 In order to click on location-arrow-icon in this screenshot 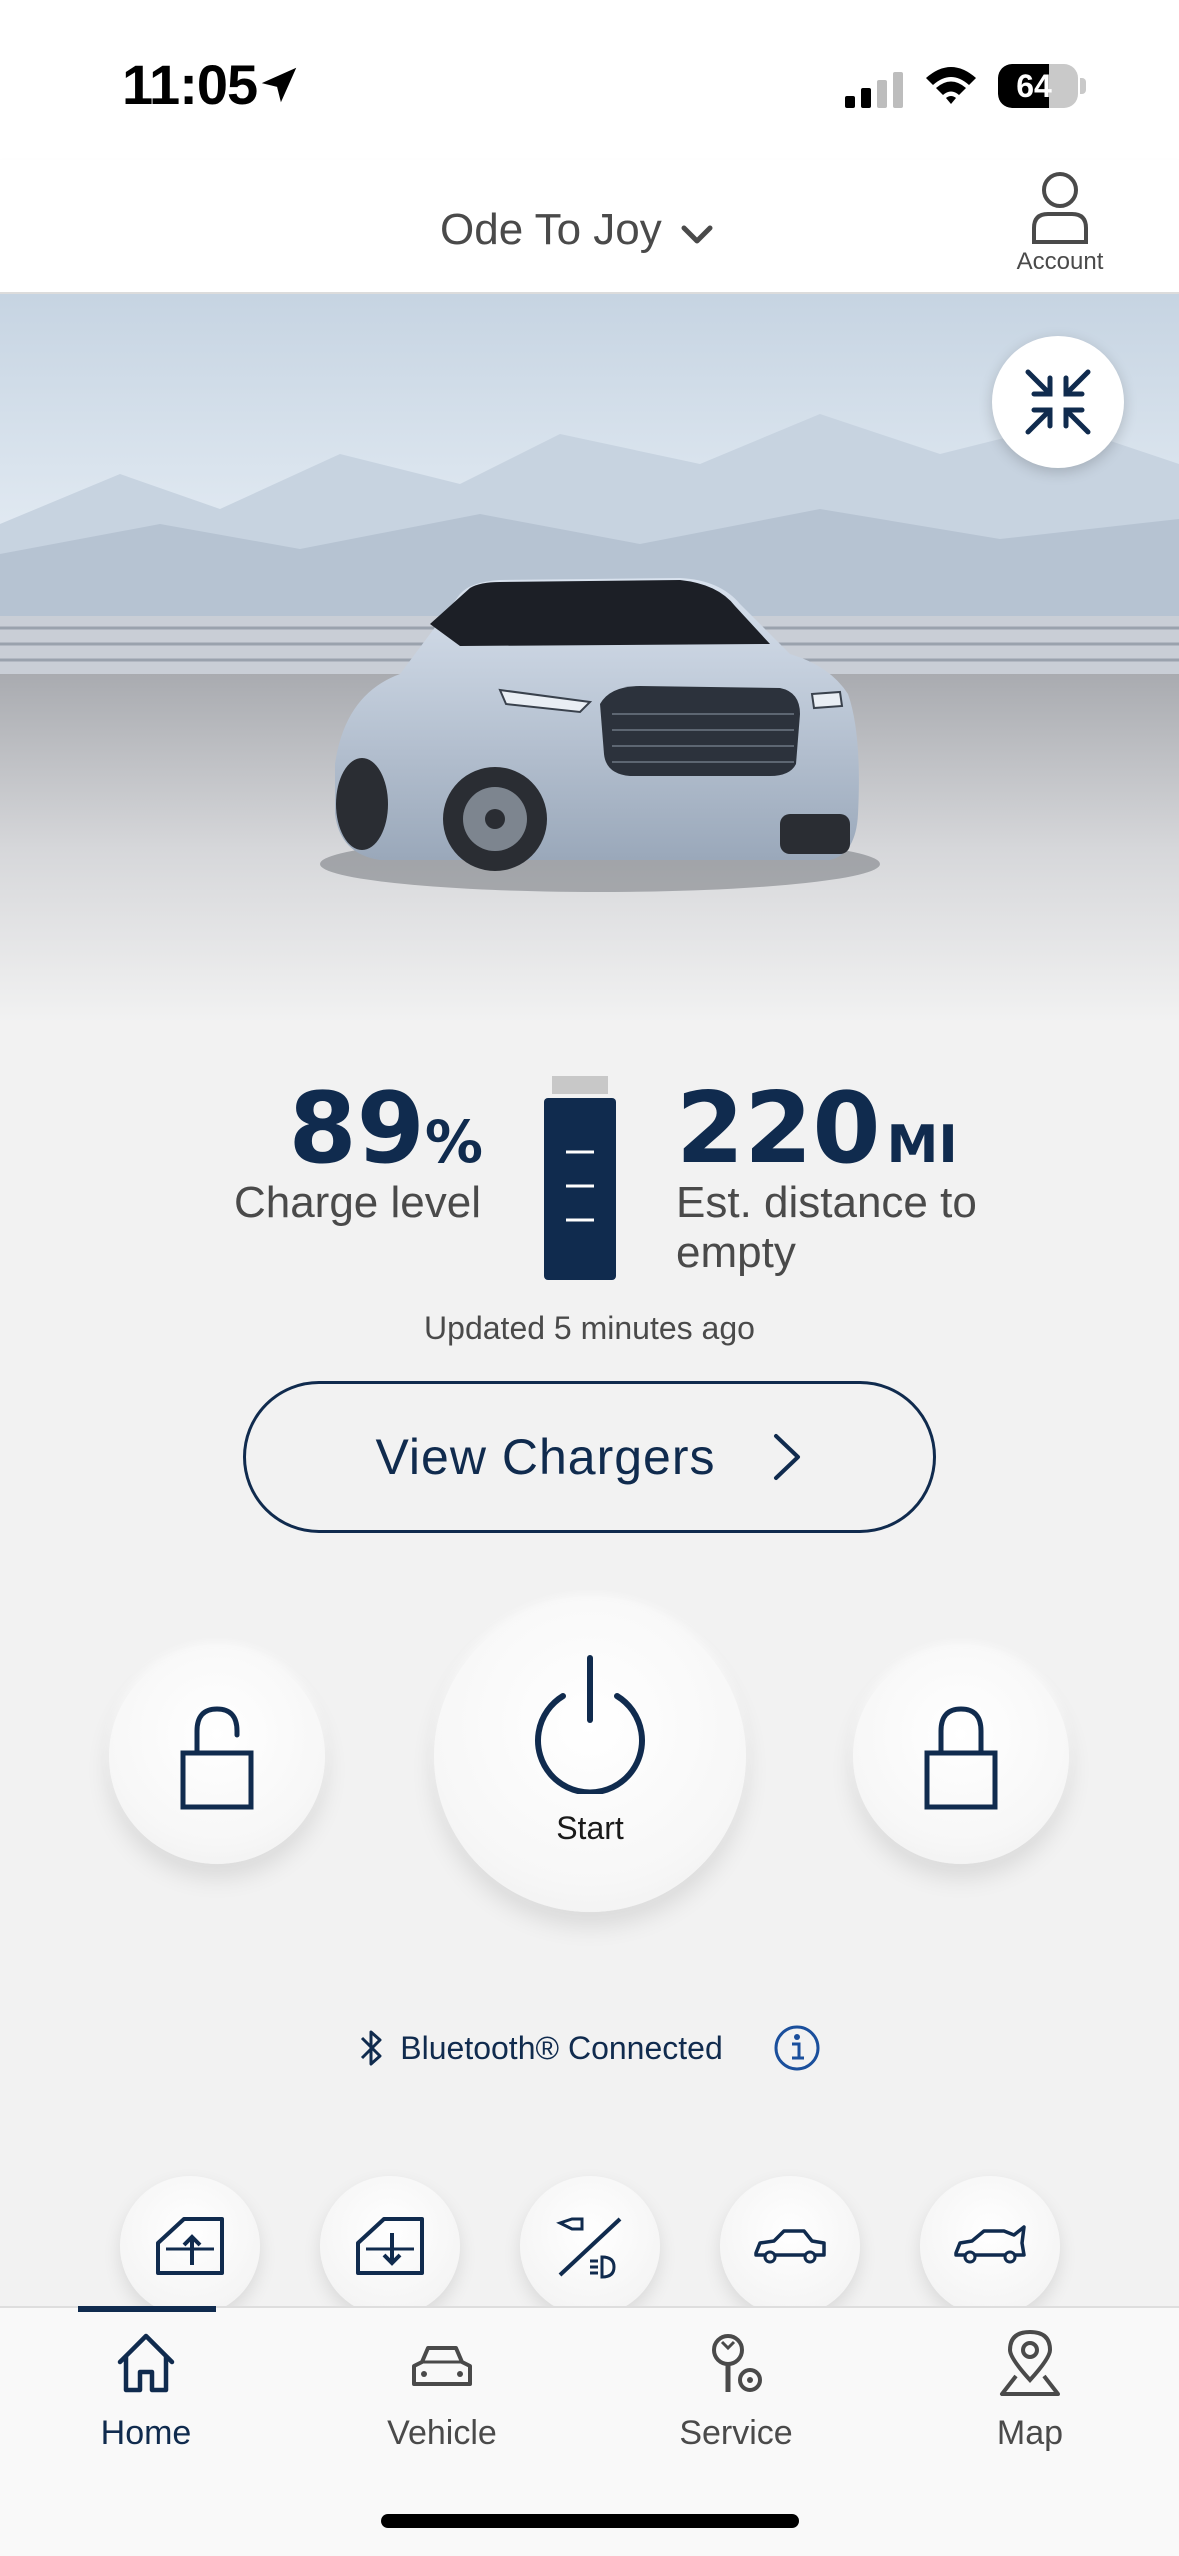, I will do `click(279, 85)`.